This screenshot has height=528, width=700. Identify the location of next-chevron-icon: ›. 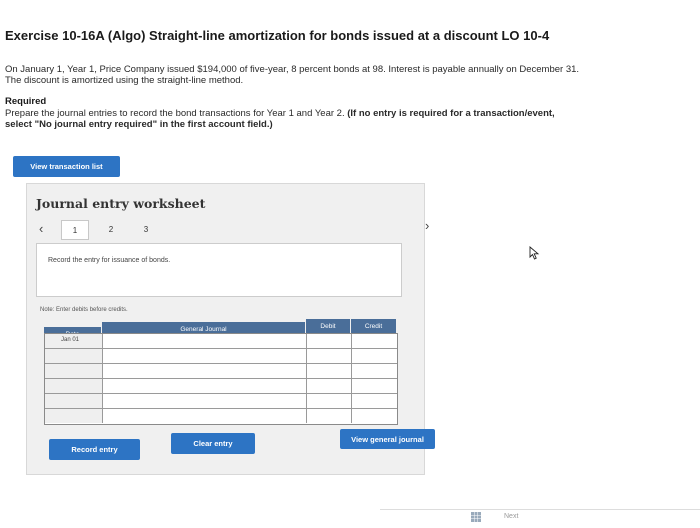
(427, 225).